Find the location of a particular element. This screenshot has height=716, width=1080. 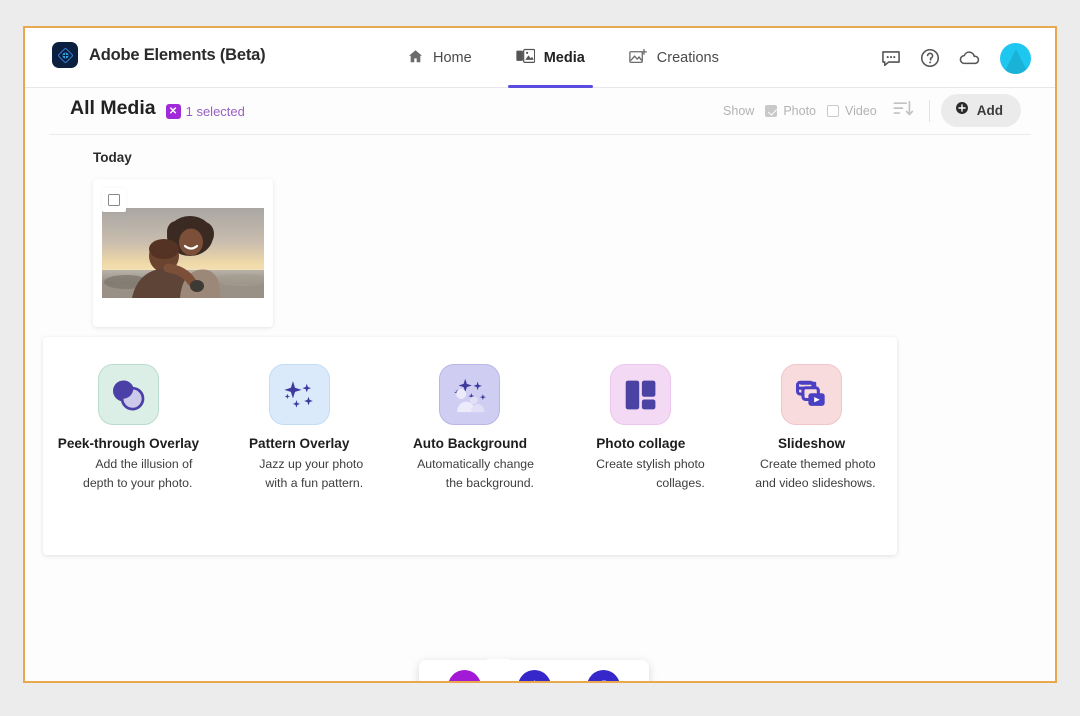

chat-bubble-icon is located at coordinates (891, 58).